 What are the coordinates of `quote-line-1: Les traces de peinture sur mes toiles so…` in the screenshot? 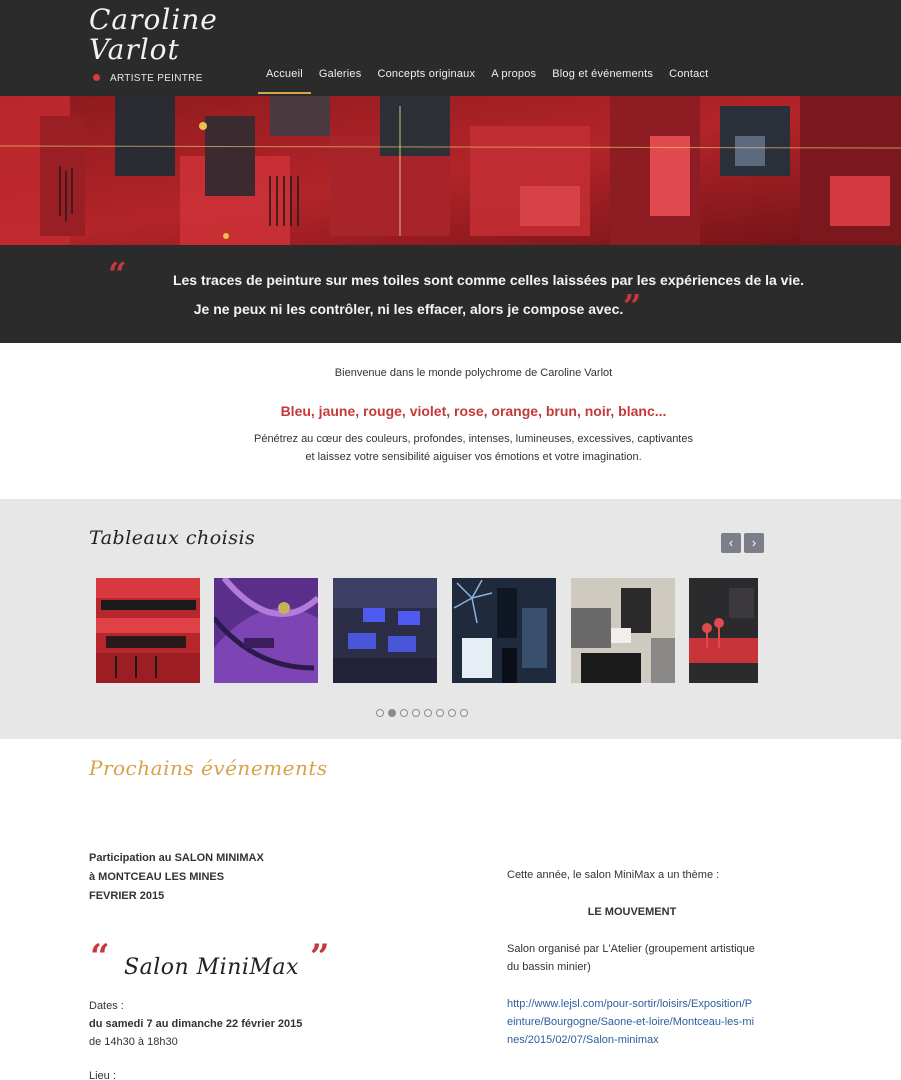 It's located at (488, 280).